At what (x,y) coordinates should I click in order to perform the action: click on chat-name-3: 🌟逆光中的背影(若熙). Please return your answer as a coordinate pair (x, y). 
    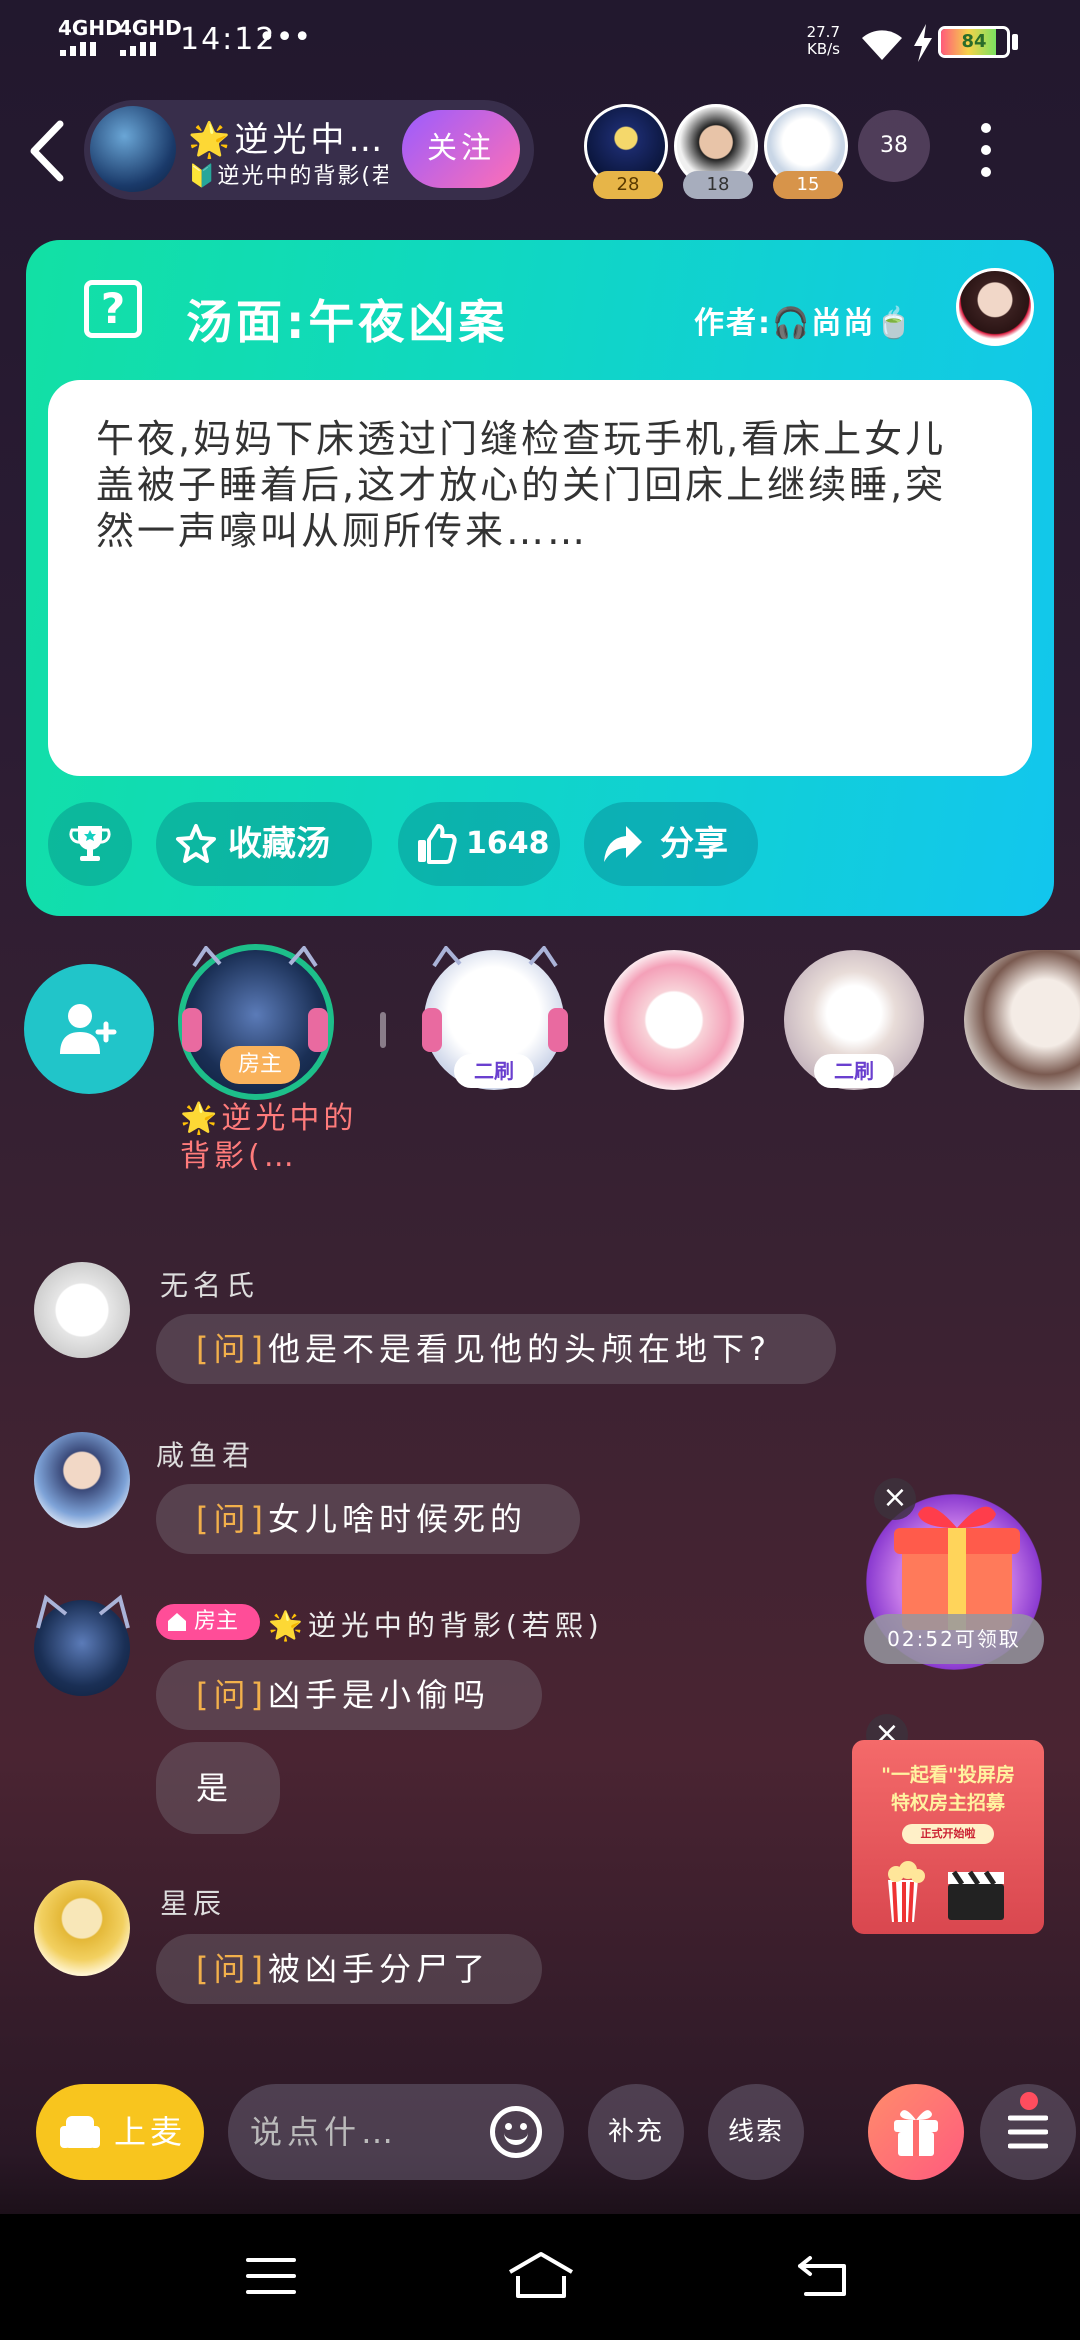
    Looking at the image, I should click on (436, 1625).